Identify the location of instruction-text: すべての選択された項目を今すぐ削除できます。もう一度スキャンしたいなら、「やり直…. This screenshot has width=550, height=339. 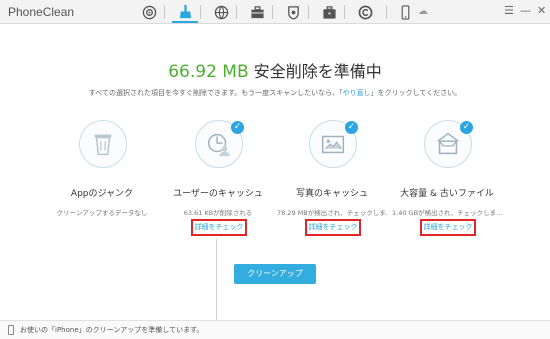
(275, 93).